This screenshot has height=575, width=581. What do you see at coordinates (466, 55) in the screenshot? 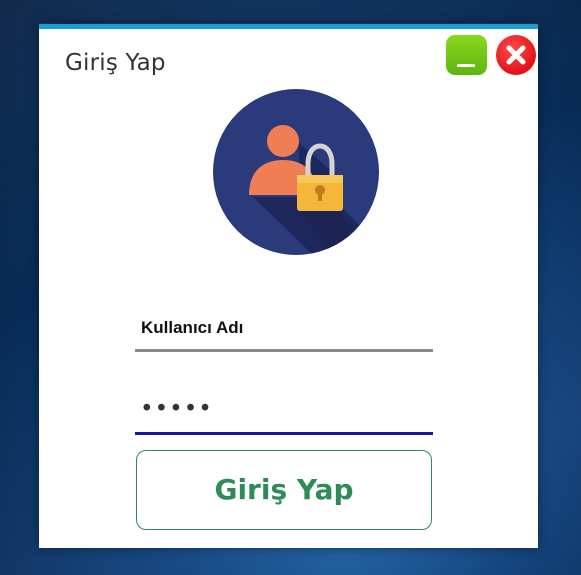
I see `minimize-button` at bounding box center [466, 55].